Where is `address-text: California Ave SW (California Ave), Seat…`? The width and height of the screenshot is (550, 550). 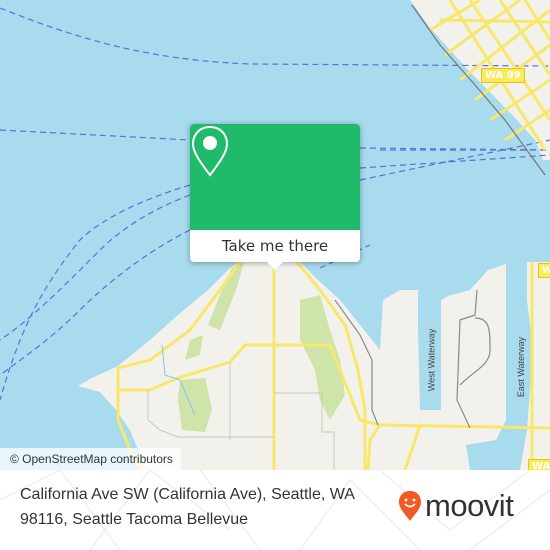 address-text: California Ave SW (California Ave), Seat… is located at coordinates (195, 507).